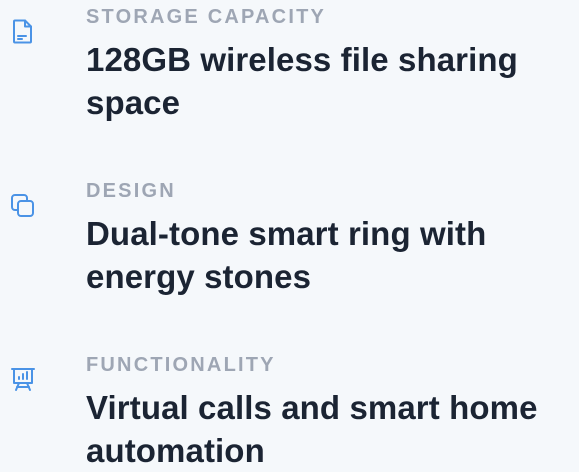 This screenshot has width=579, height=472. I want to click on feature-label: FUNCTIONALITY, so click(181, 365).